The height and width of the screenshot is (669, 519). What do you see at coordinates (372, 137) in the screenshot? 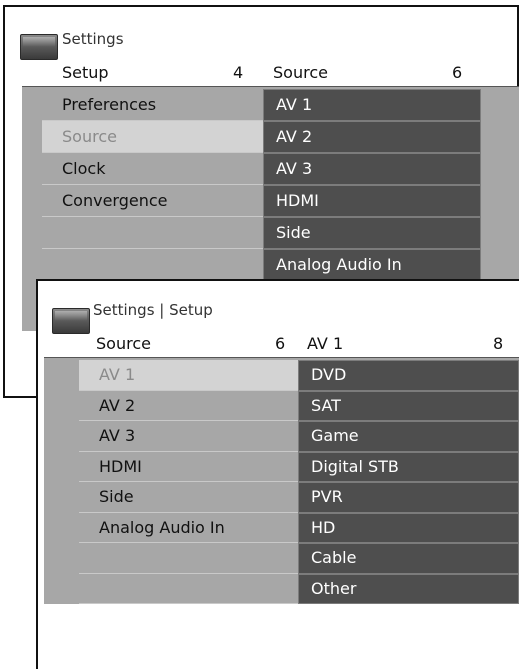
I see `submenu-item-av-2: AV 2` at bounding box center [372, 137].